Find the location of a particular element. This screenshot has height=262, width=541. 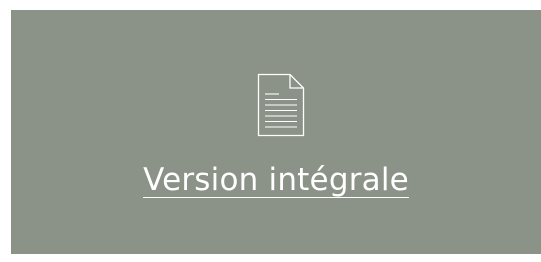

document-icon is located at coordinates (281, 105).